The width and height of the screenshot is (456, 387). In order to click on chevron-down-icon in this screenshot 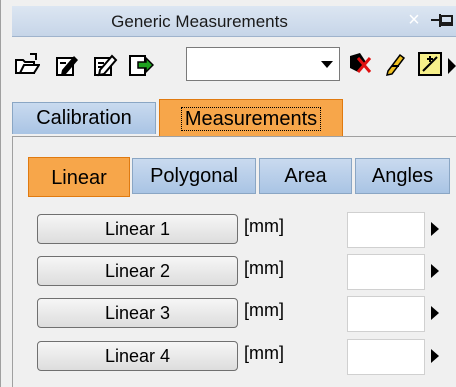, I will do `click(327, 64)`.